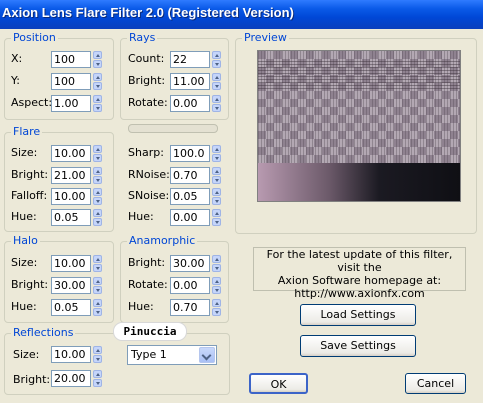 The image size is (483, 403). I want to click on rays-bright-spinner, so click(216, 81).